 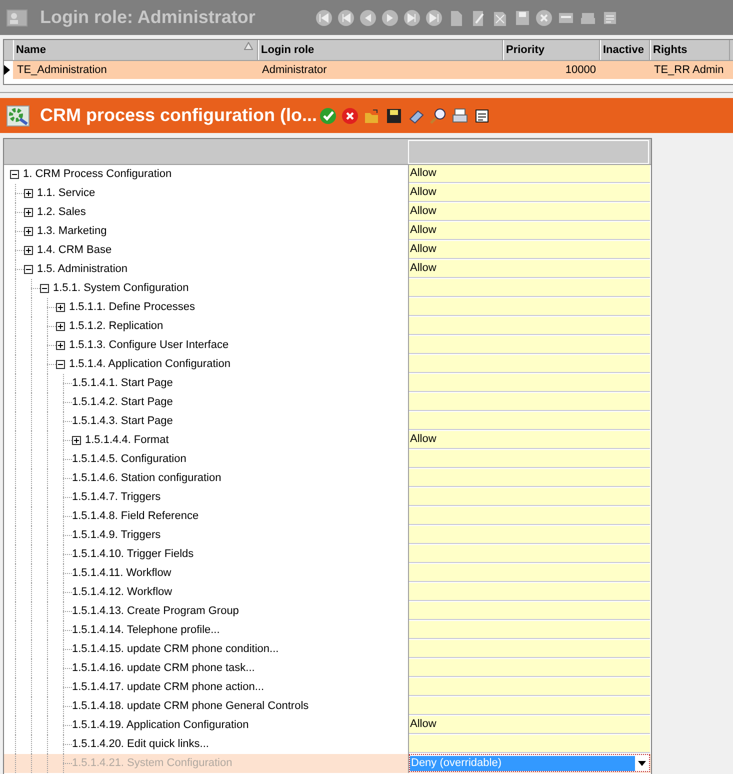 What do you see at coordinates (127, 440) in the screenshot?
I see `tree-item: 1.5.1.4.4. Format` at bounding box center [127, 440].